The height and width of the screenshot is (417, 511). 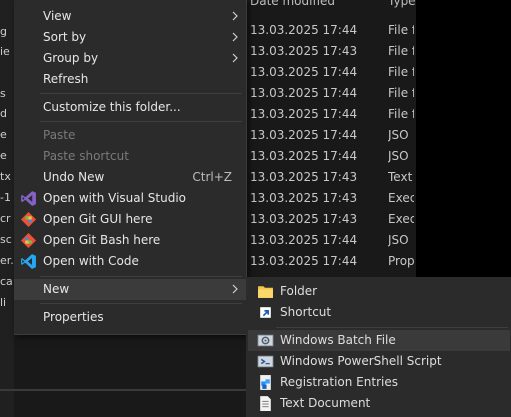 What do you see at coordinates (265, 361) in the screenshot?
I see `powershell-script-icon` at bounding box center [265, 361].